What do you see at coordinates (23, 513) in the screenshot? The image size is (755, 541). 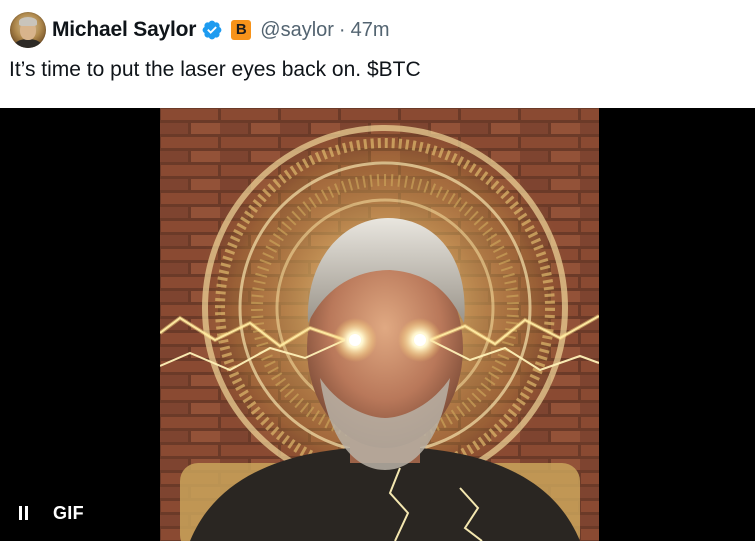 I see `pause-icon` at bounding box center [23, 513].